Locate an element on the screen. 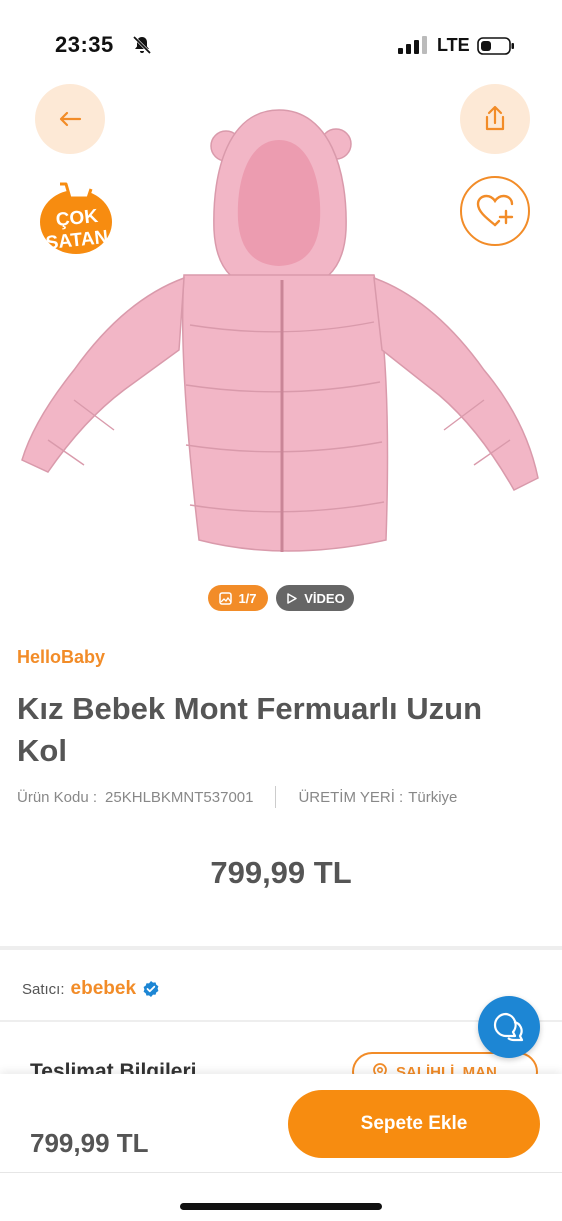 This screenshot has width=562, height=1221. bottom-price: 799,99 TL is located at coordinates (89, 1143).